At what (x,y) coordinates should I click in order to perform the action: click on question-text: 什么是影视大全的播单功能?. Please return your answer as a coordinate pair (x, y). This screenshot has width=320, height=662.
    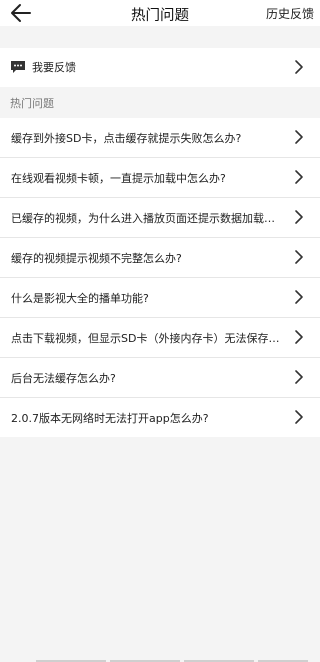
    Looking at the image, I should click on (80, 298).